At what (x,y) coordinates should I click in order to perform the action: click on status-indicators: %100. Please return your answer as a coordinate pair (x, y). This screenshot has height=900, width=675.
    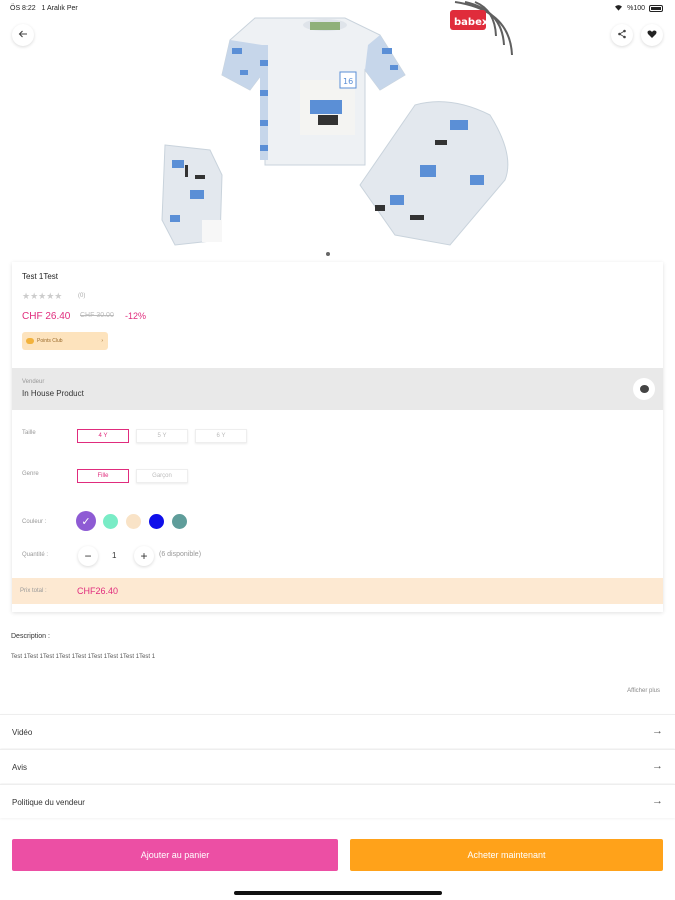
    Looking at the image, I should click on (638, 8).